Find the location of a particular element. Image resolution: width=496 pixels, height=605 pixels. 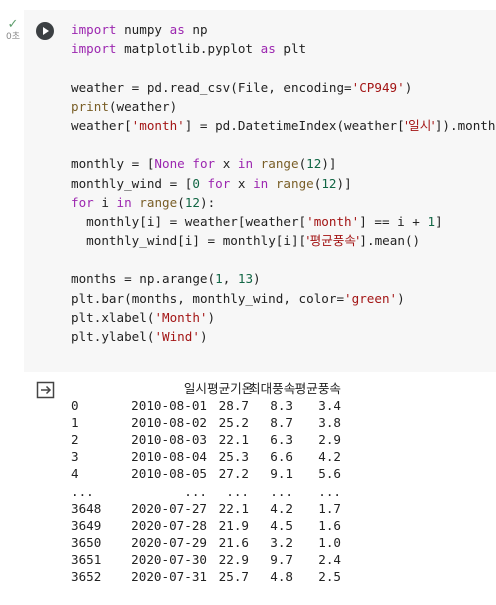

output-cell: 3.8 is located at coordinates (329, 423).